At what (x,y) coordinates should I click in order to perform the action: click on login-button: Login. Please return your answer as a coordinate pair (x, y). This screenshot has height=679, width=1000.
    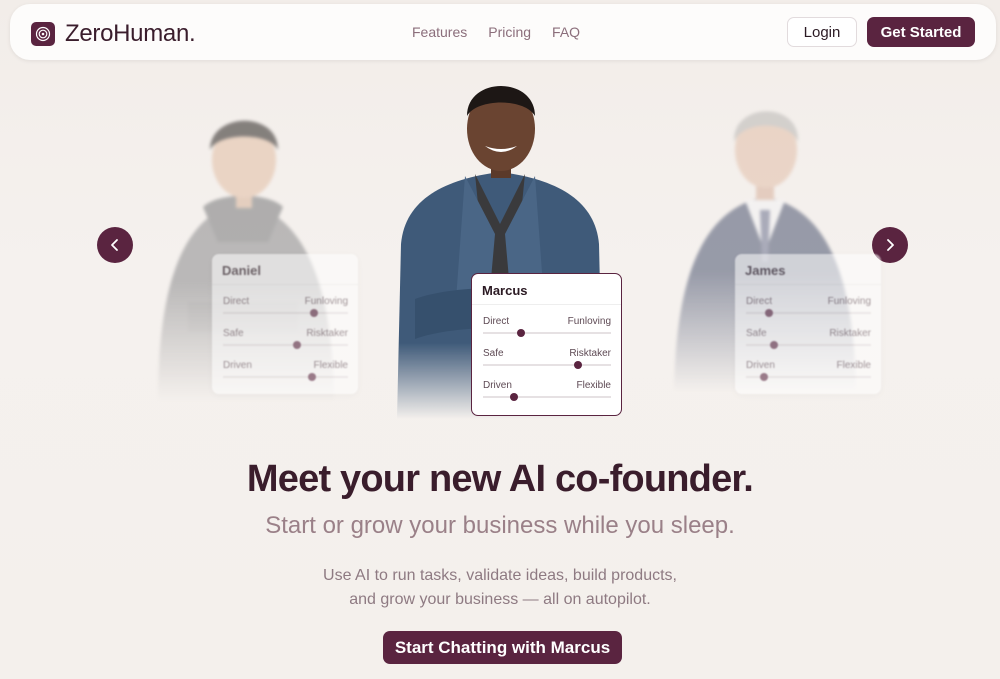
    Looking at the image, I should click on (822, 32).